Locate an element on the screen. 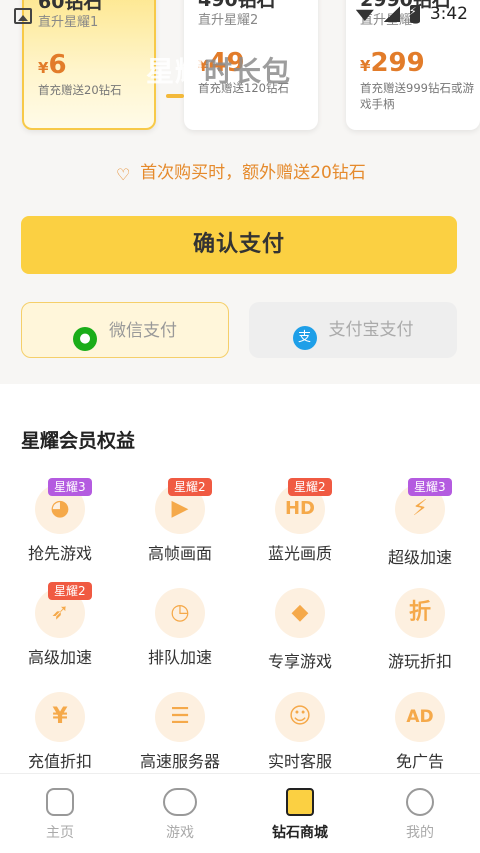 This screenshot has width=480, height=853. benefit-item: HD 星耀2 蓝光画质 is located at coordinates (300, 528).